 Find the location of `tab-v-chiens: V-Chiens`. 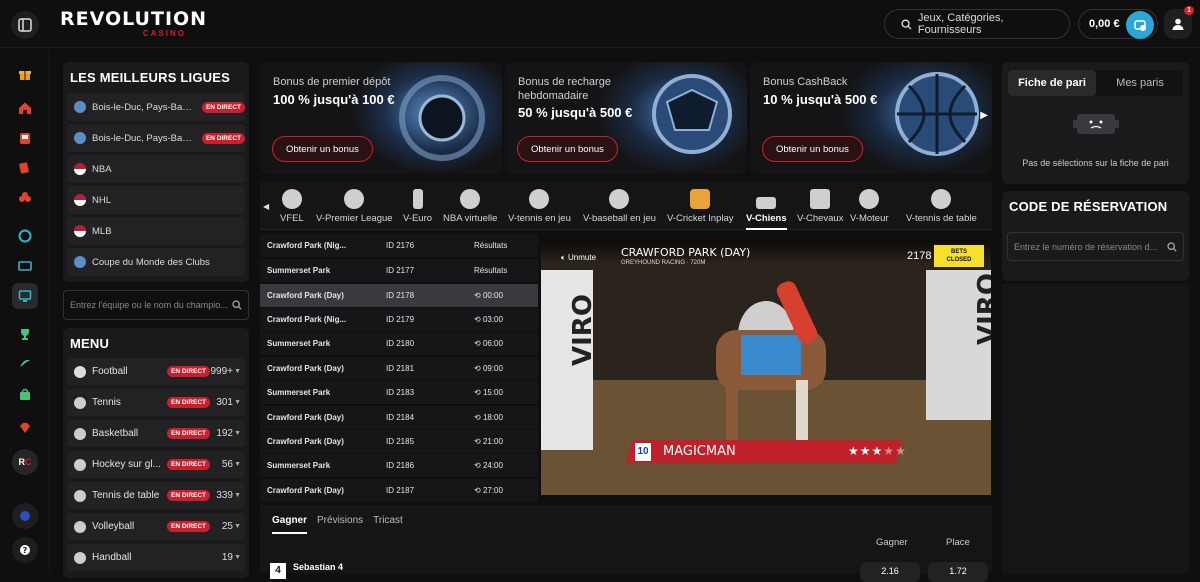

tab-v-chiens: V-Chiens is located at coordinates (766, 206).